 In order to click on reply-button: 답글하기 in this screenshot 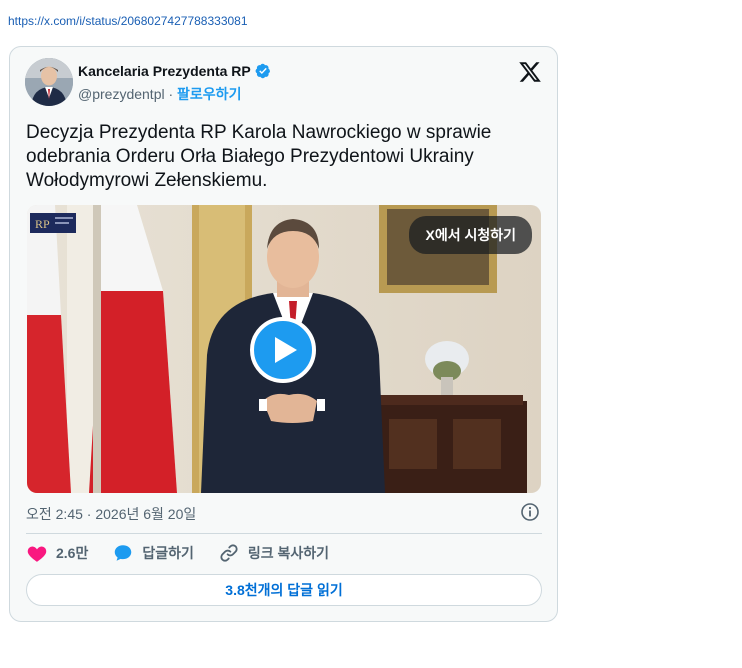, I will do `click(153, 553)`.